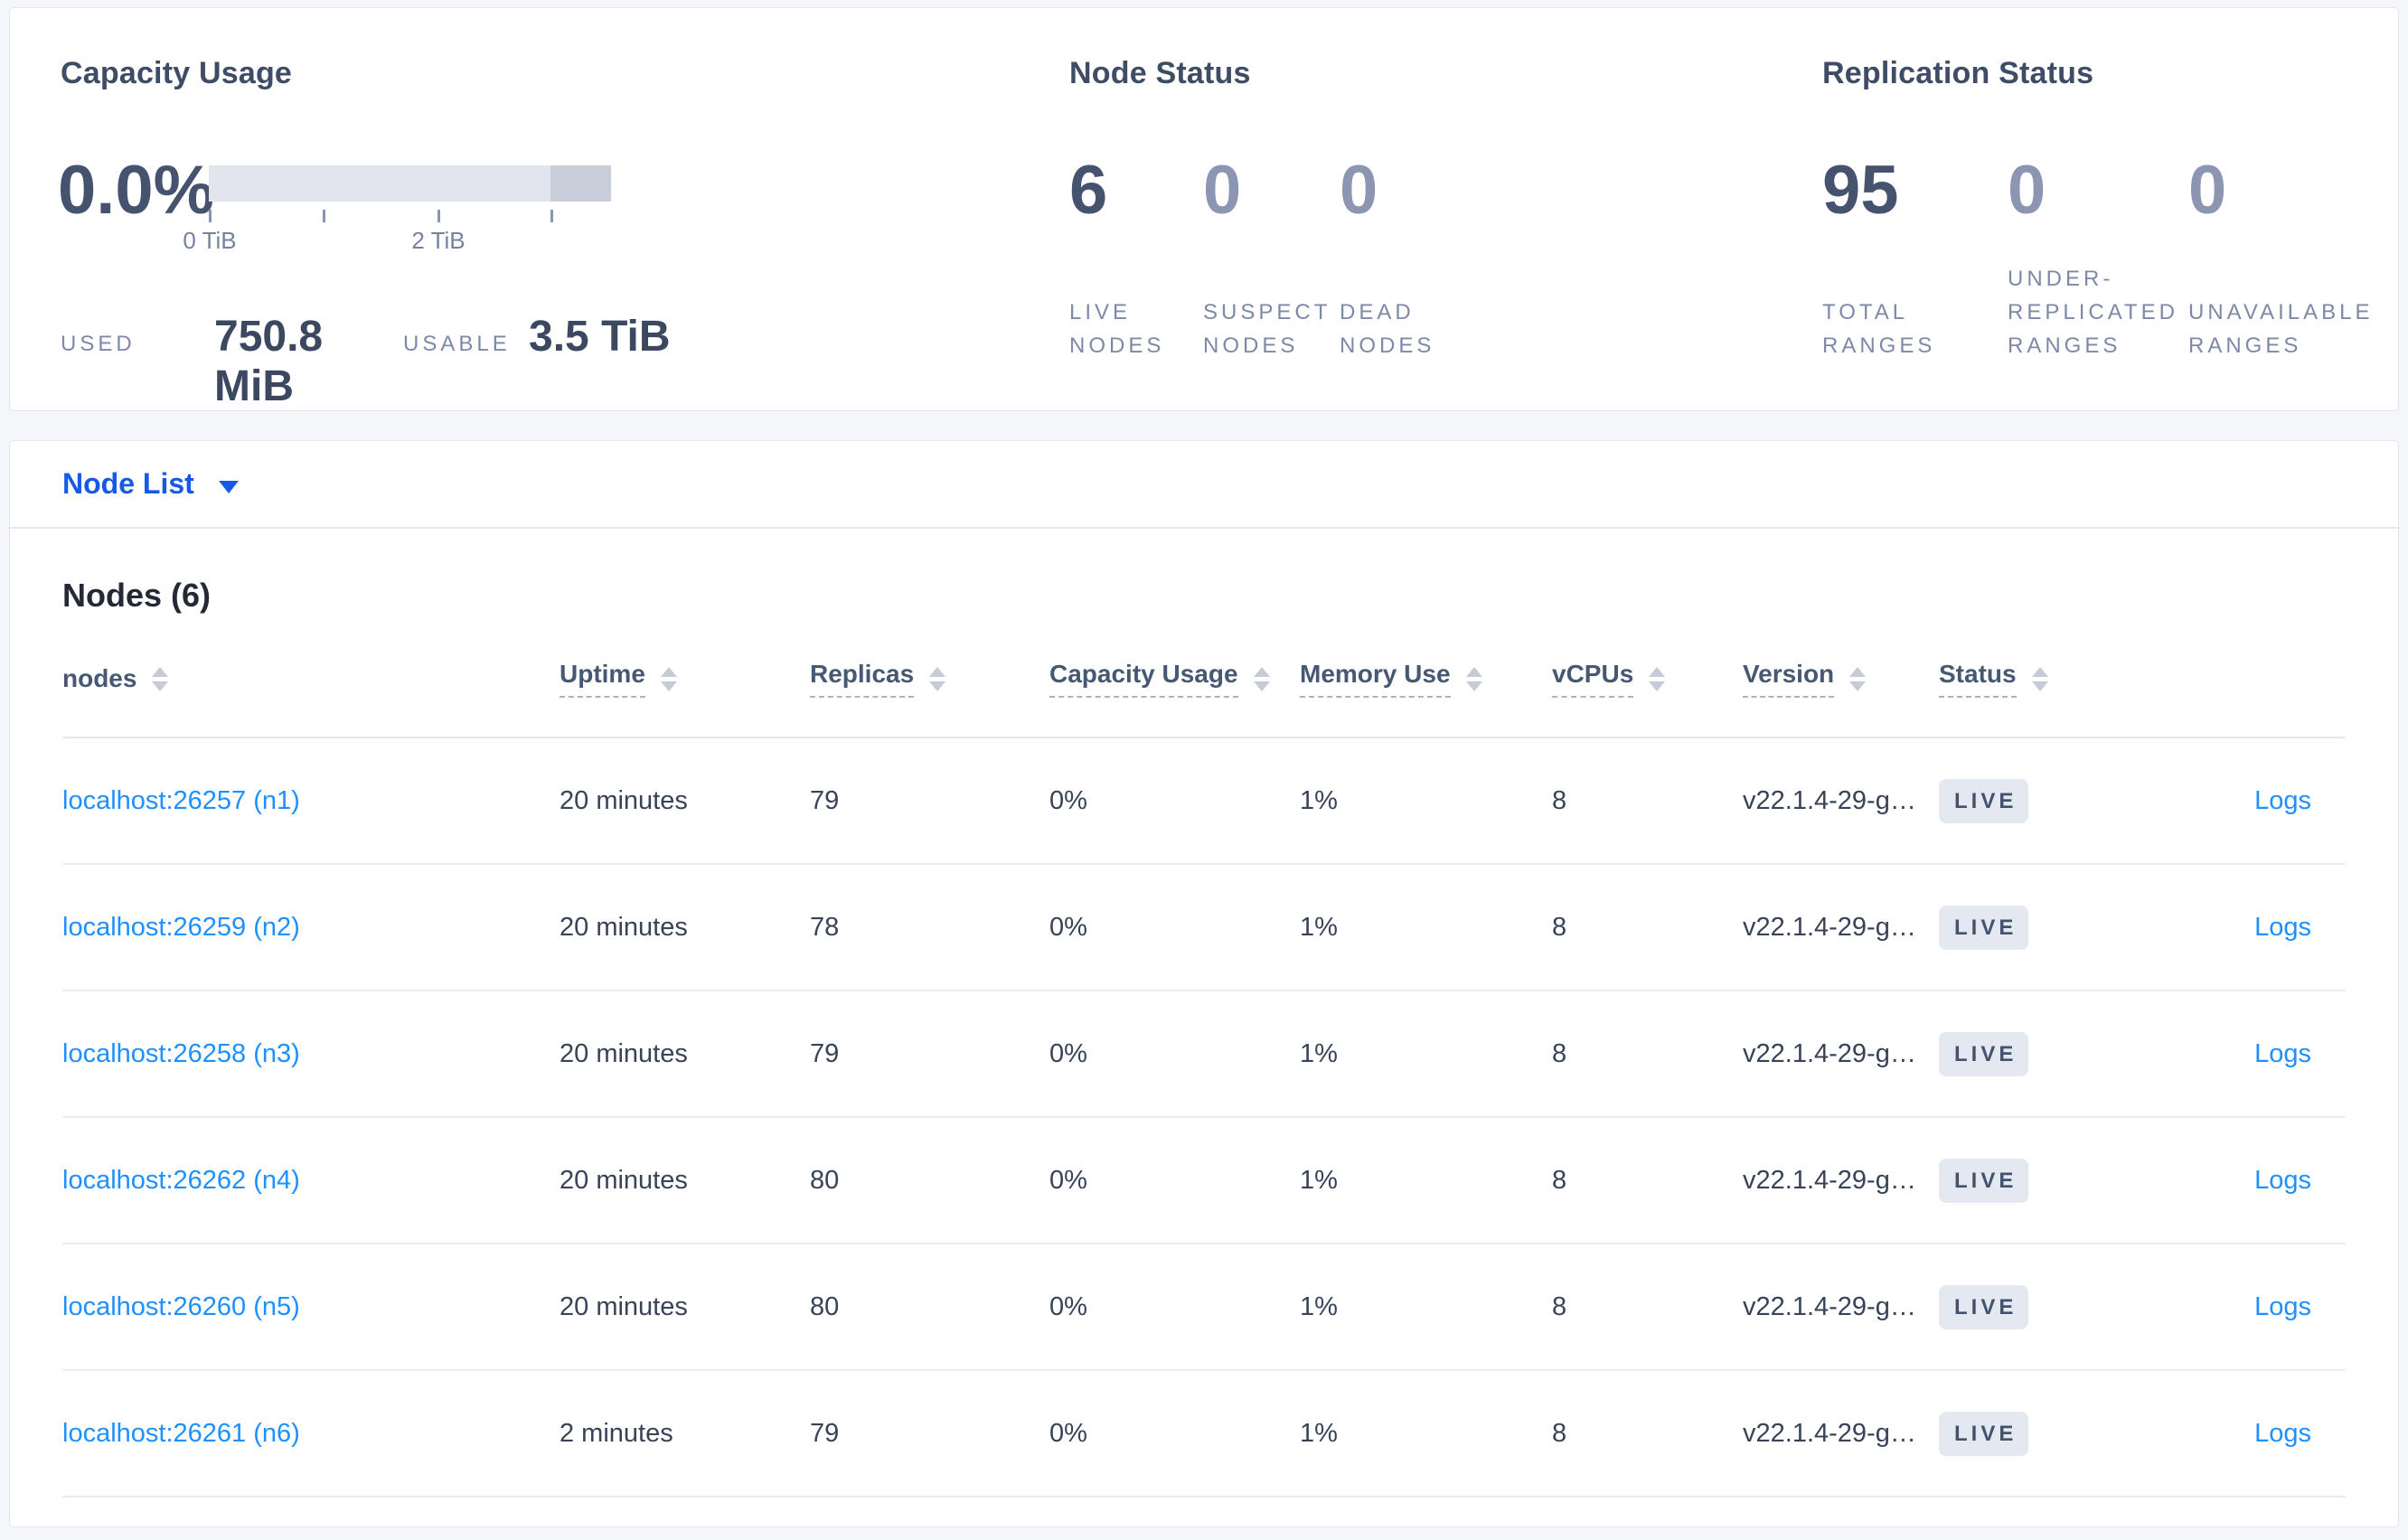 This screenshot has width=2408, height=1540. What do you see at coordinates (181, 800) in the screenshot?
I see `node-link: localhost:26257 (n1)` at bounding box center [181, 800].